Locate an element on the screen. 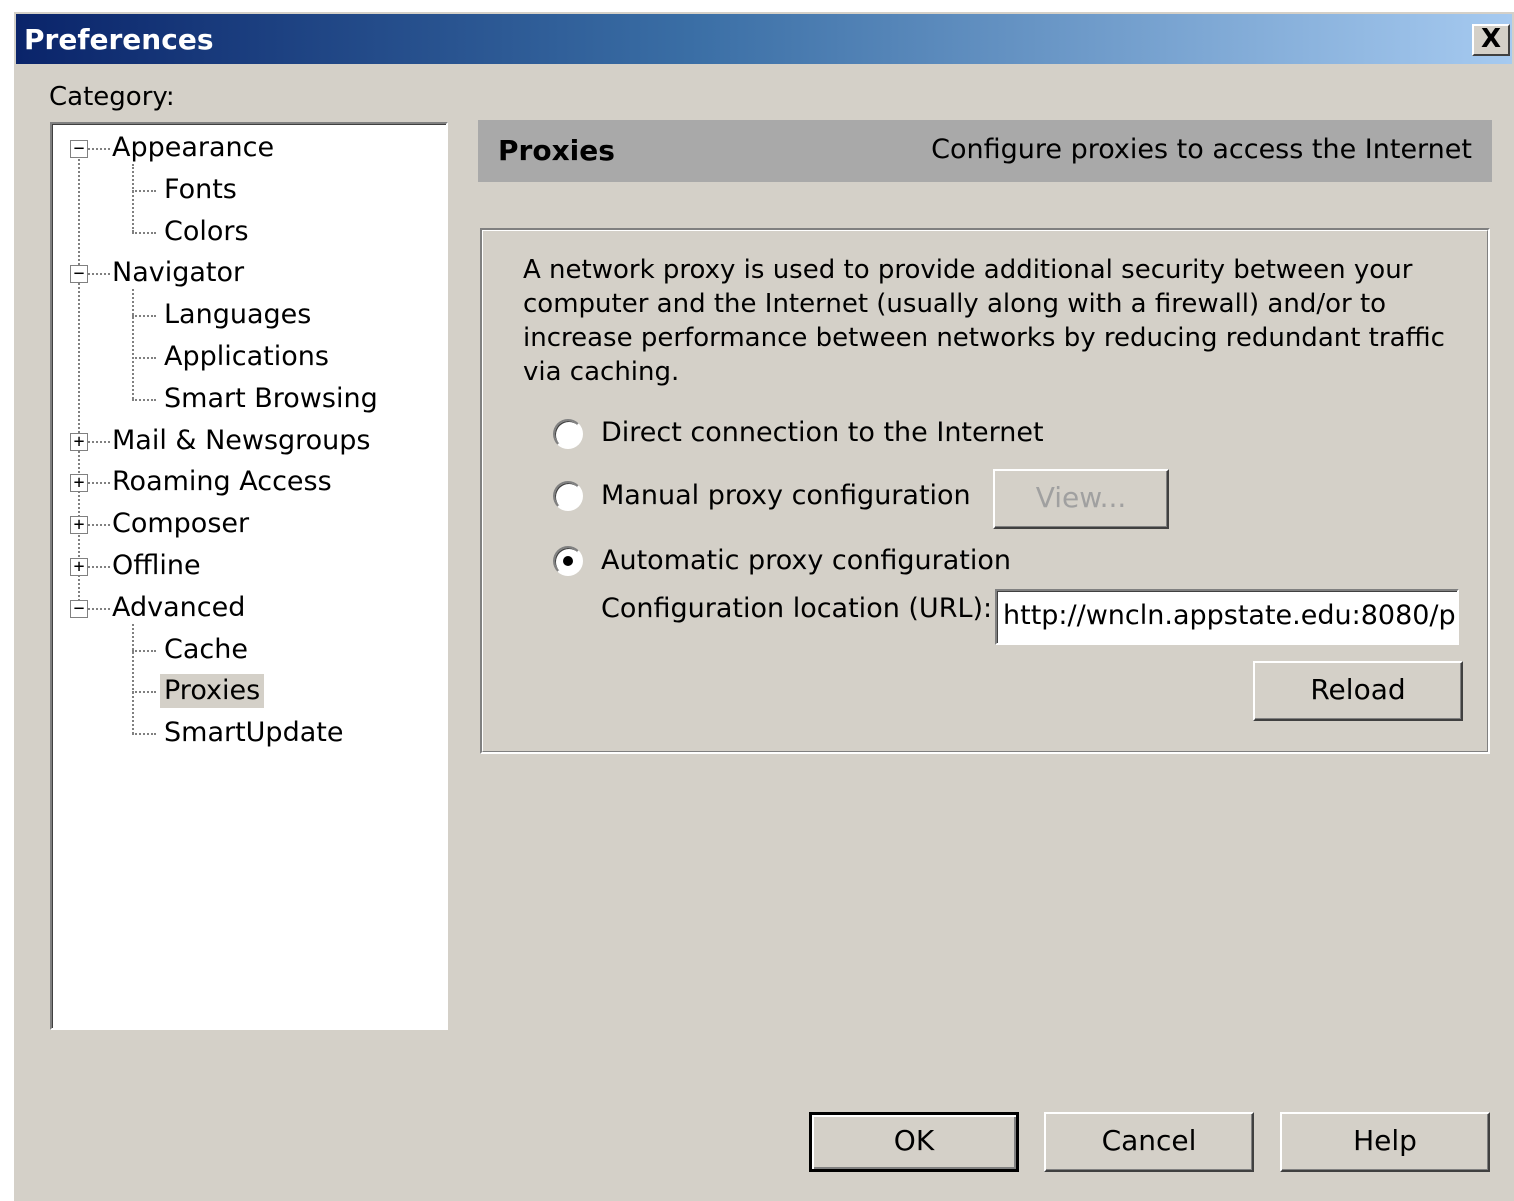 This screenshot has height=1201, width=1514. title-bar: Preferences X is located at coordinates (764, 39).